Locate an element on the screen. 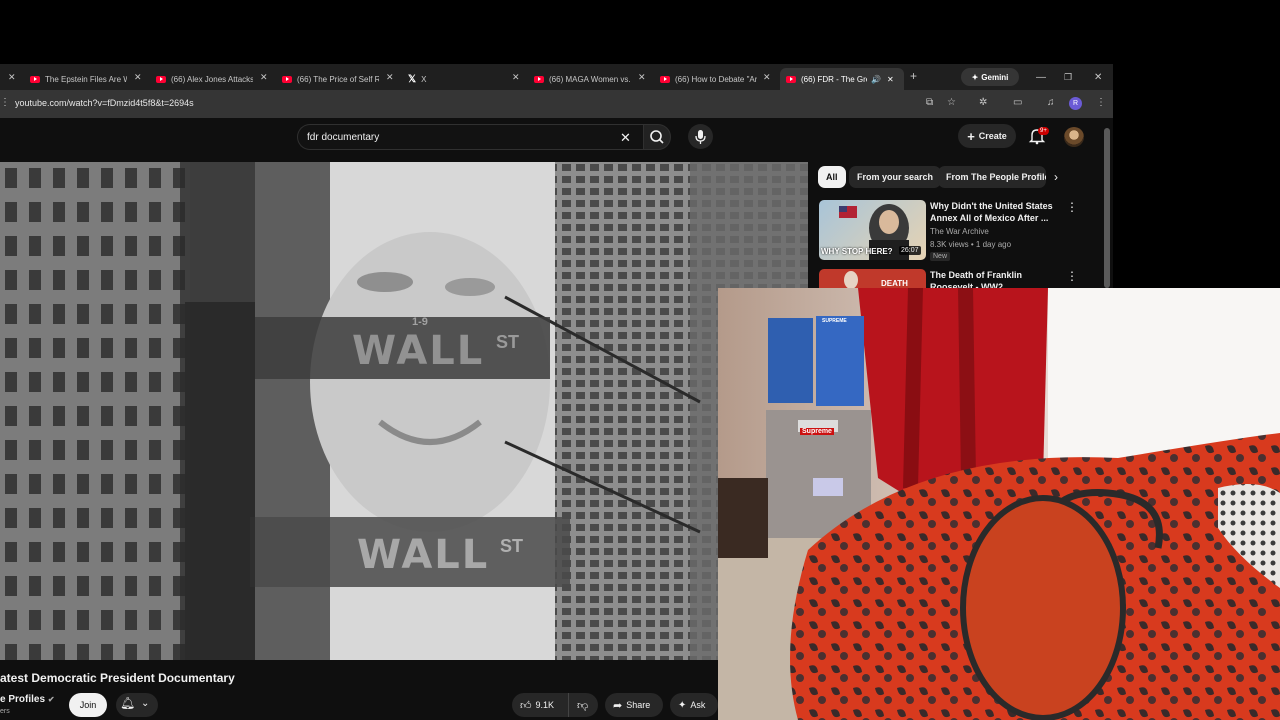 The width and height of the screenshot is (1280, 720). bookmark-star-icon: ☆ is located at coordinates (951, 102).